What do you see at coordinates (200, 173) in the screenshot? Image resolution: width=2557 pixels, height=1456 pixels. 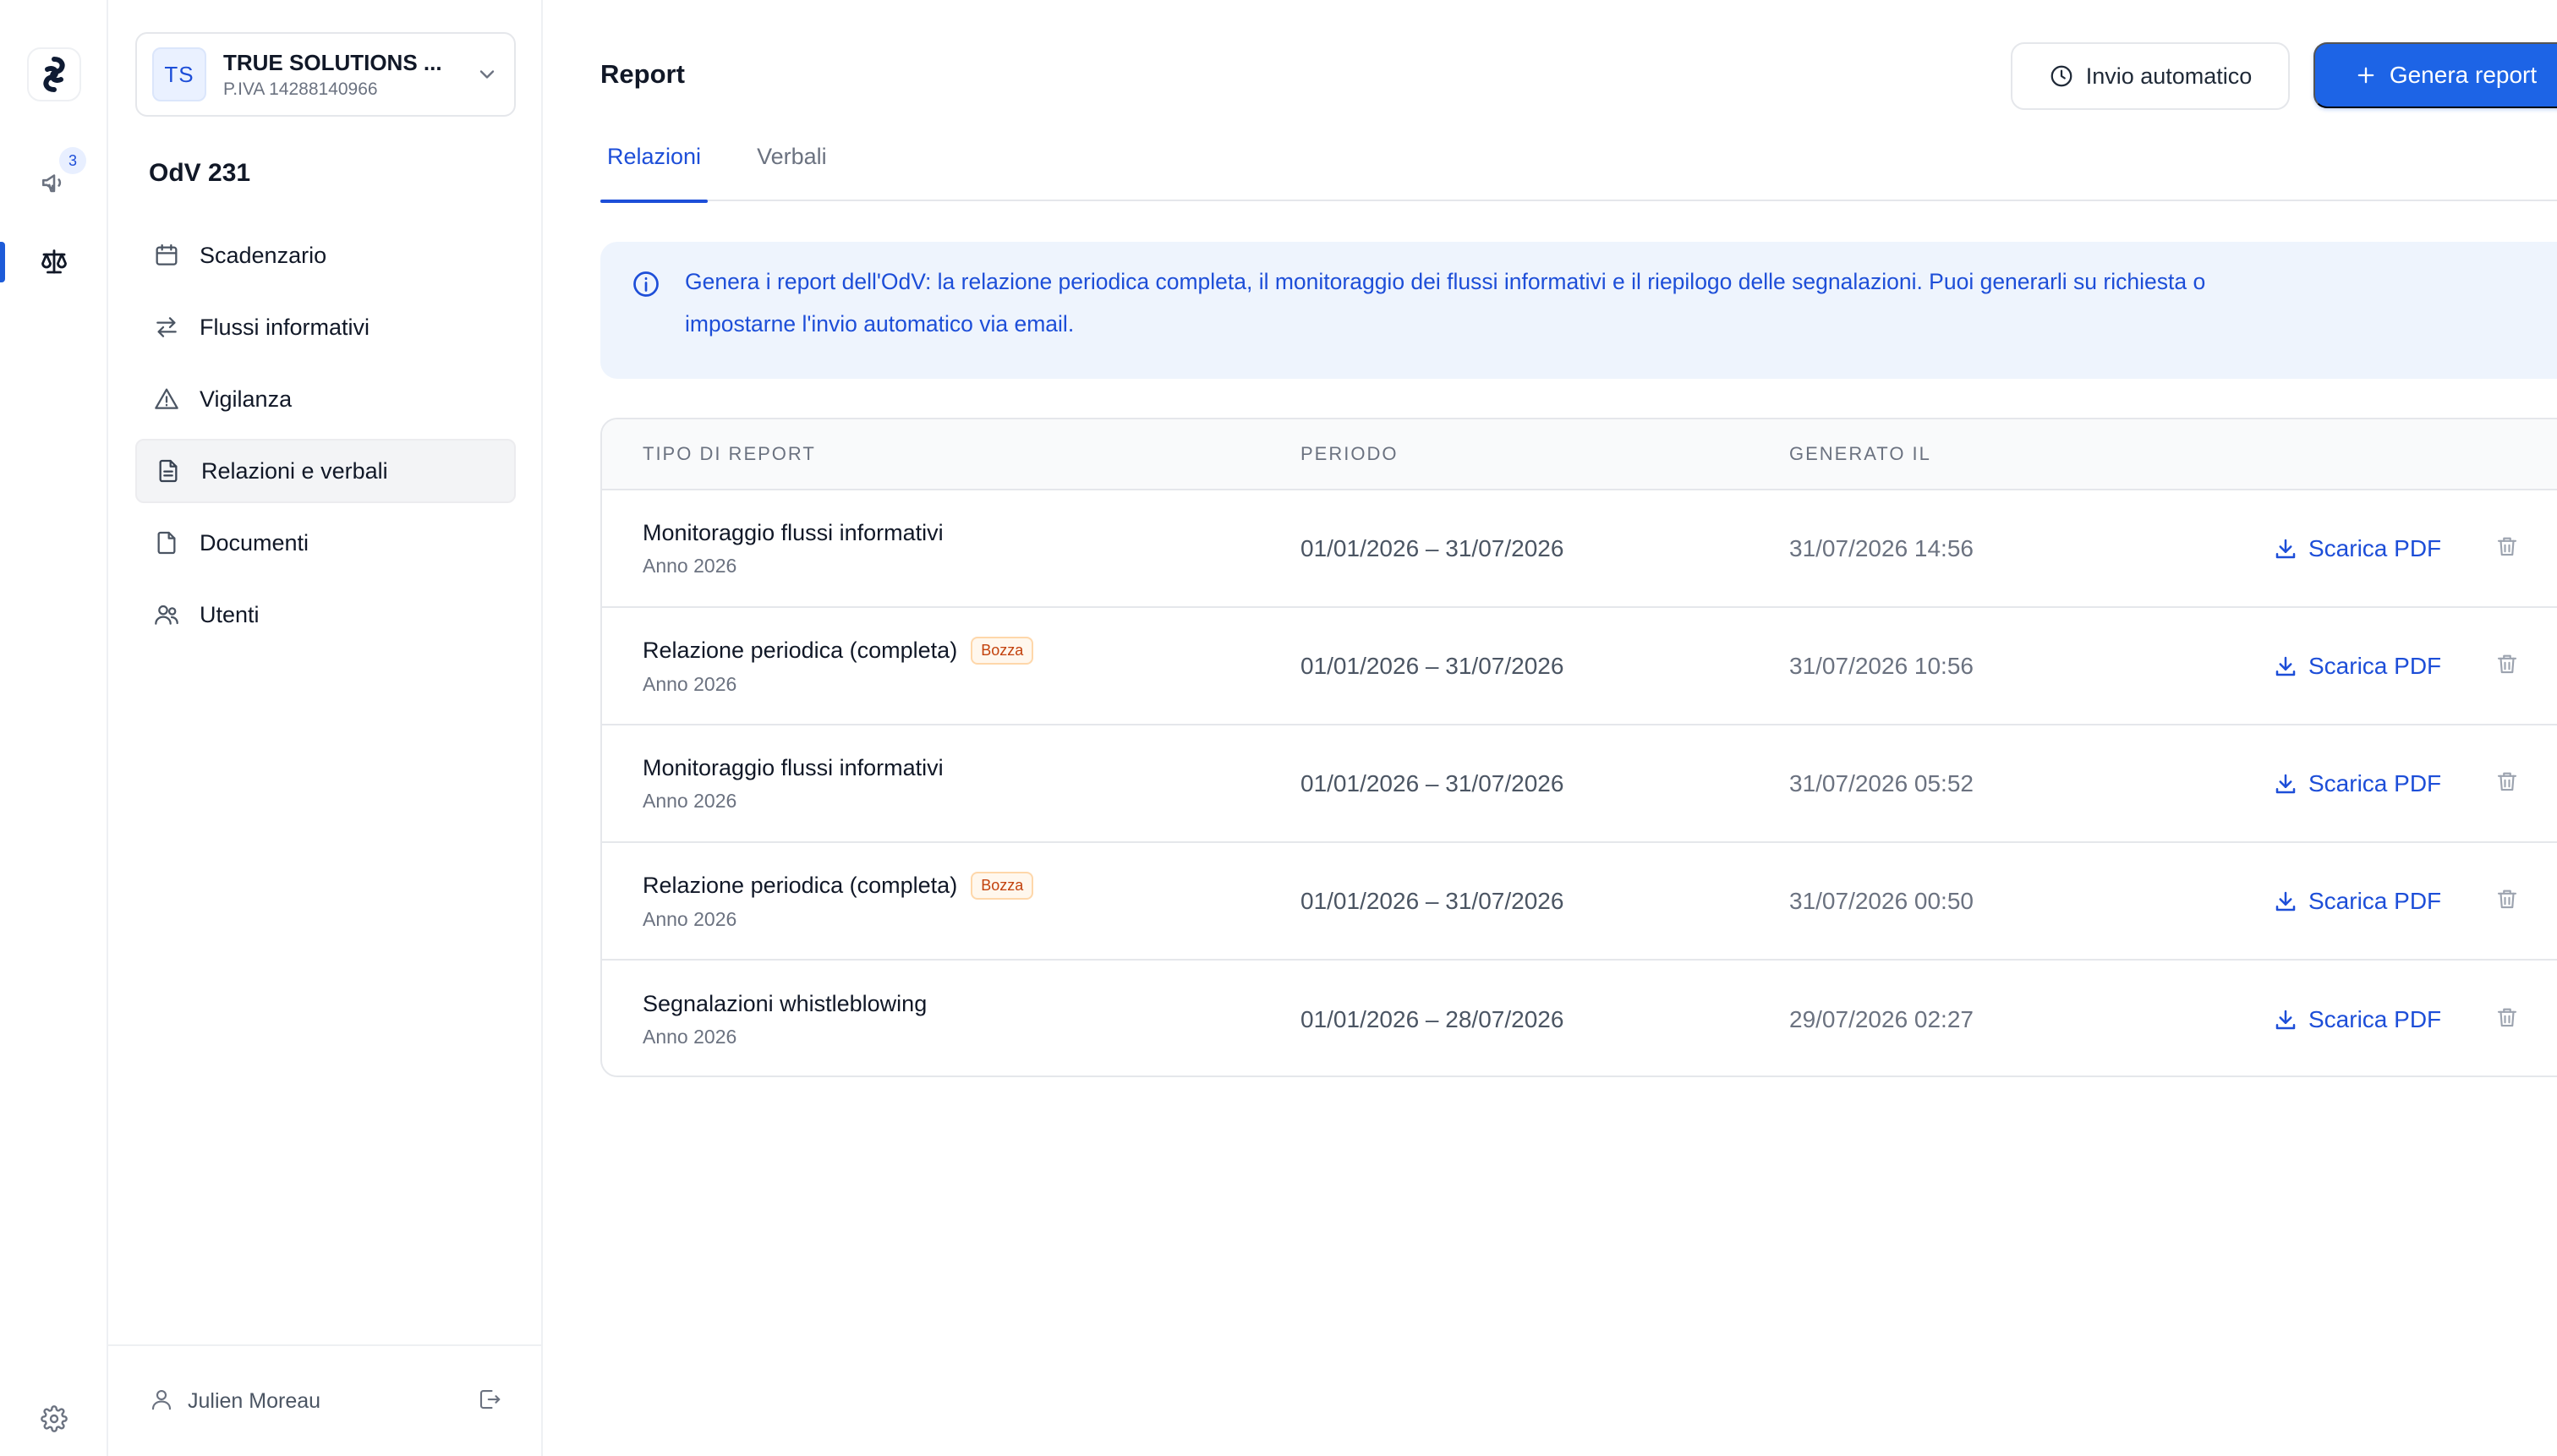 I see `section-title: OdV 231` at bounding box center [200, 173].